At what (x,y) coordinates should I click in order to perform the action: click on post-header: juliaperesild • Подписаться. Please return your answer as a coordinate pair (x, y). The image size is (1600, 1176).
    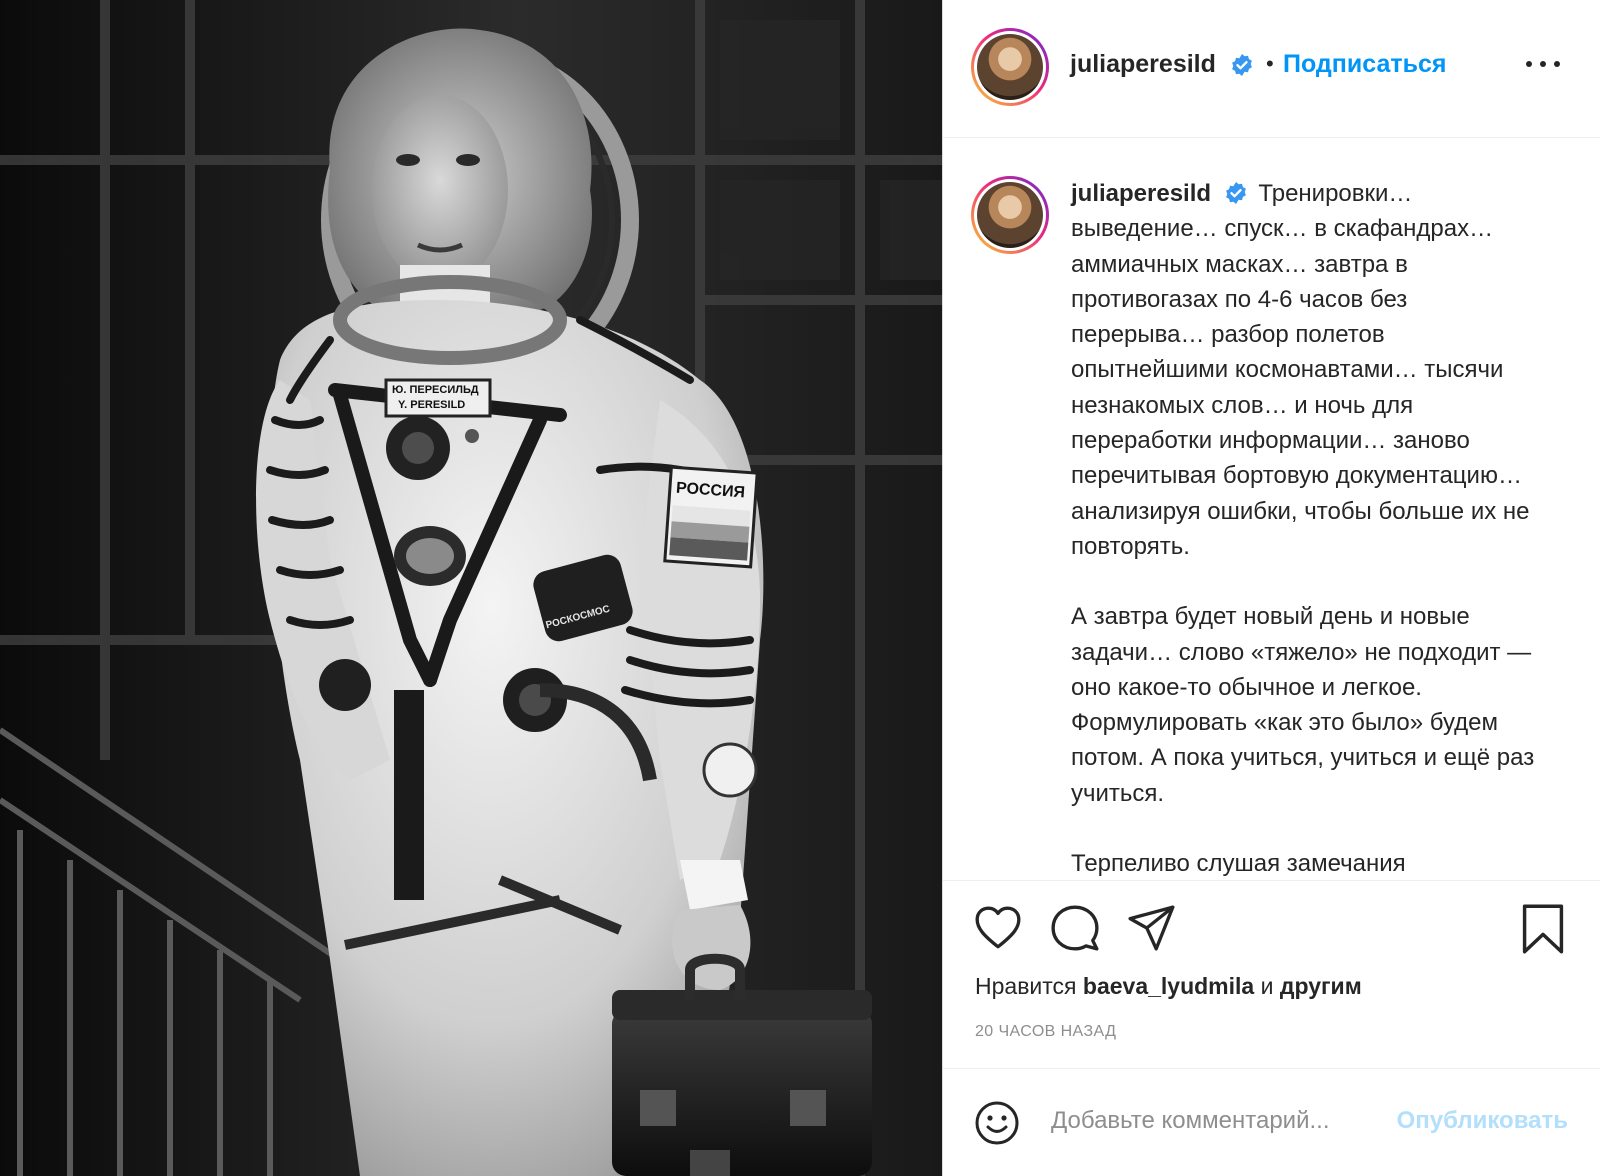
    Looking at the image, I should click on (1271, 69).